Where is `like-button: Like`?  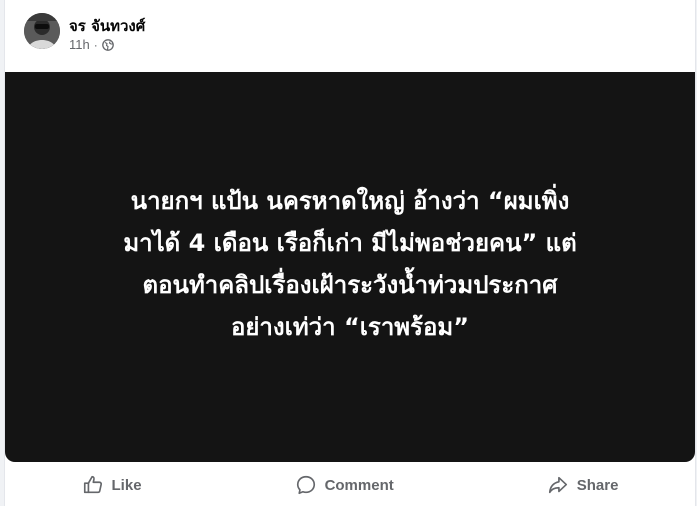 like-button: Like is located at coordinates (112, 485).